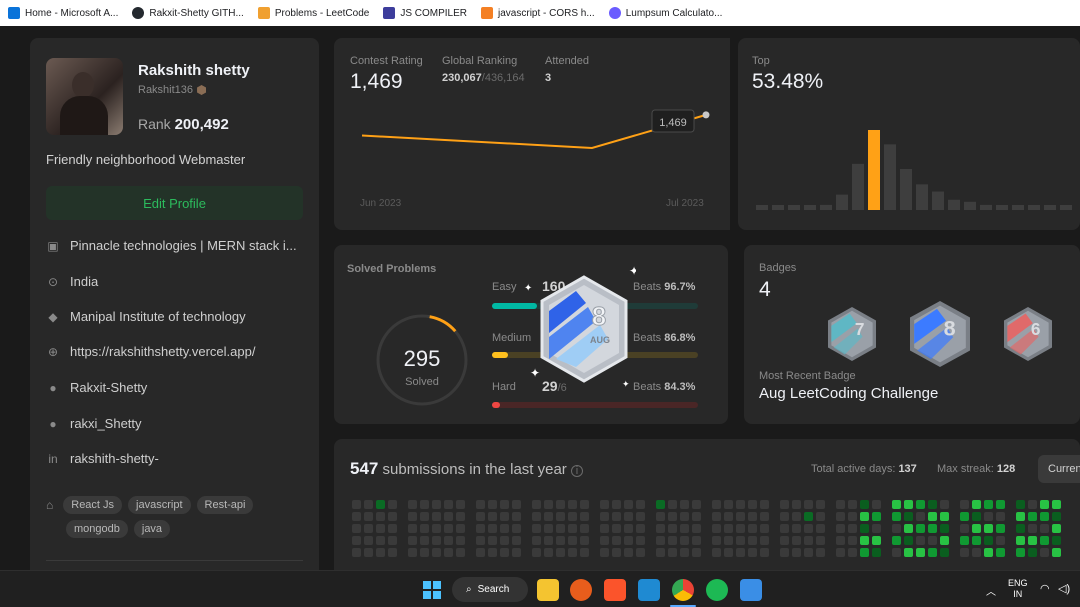 The height and width of the screenshot is (607, 1080). What do you see at coordinates (1064, 588) in the screenshot?
I see `volume-icon: ◁)` at bounding box center [1064, 588].